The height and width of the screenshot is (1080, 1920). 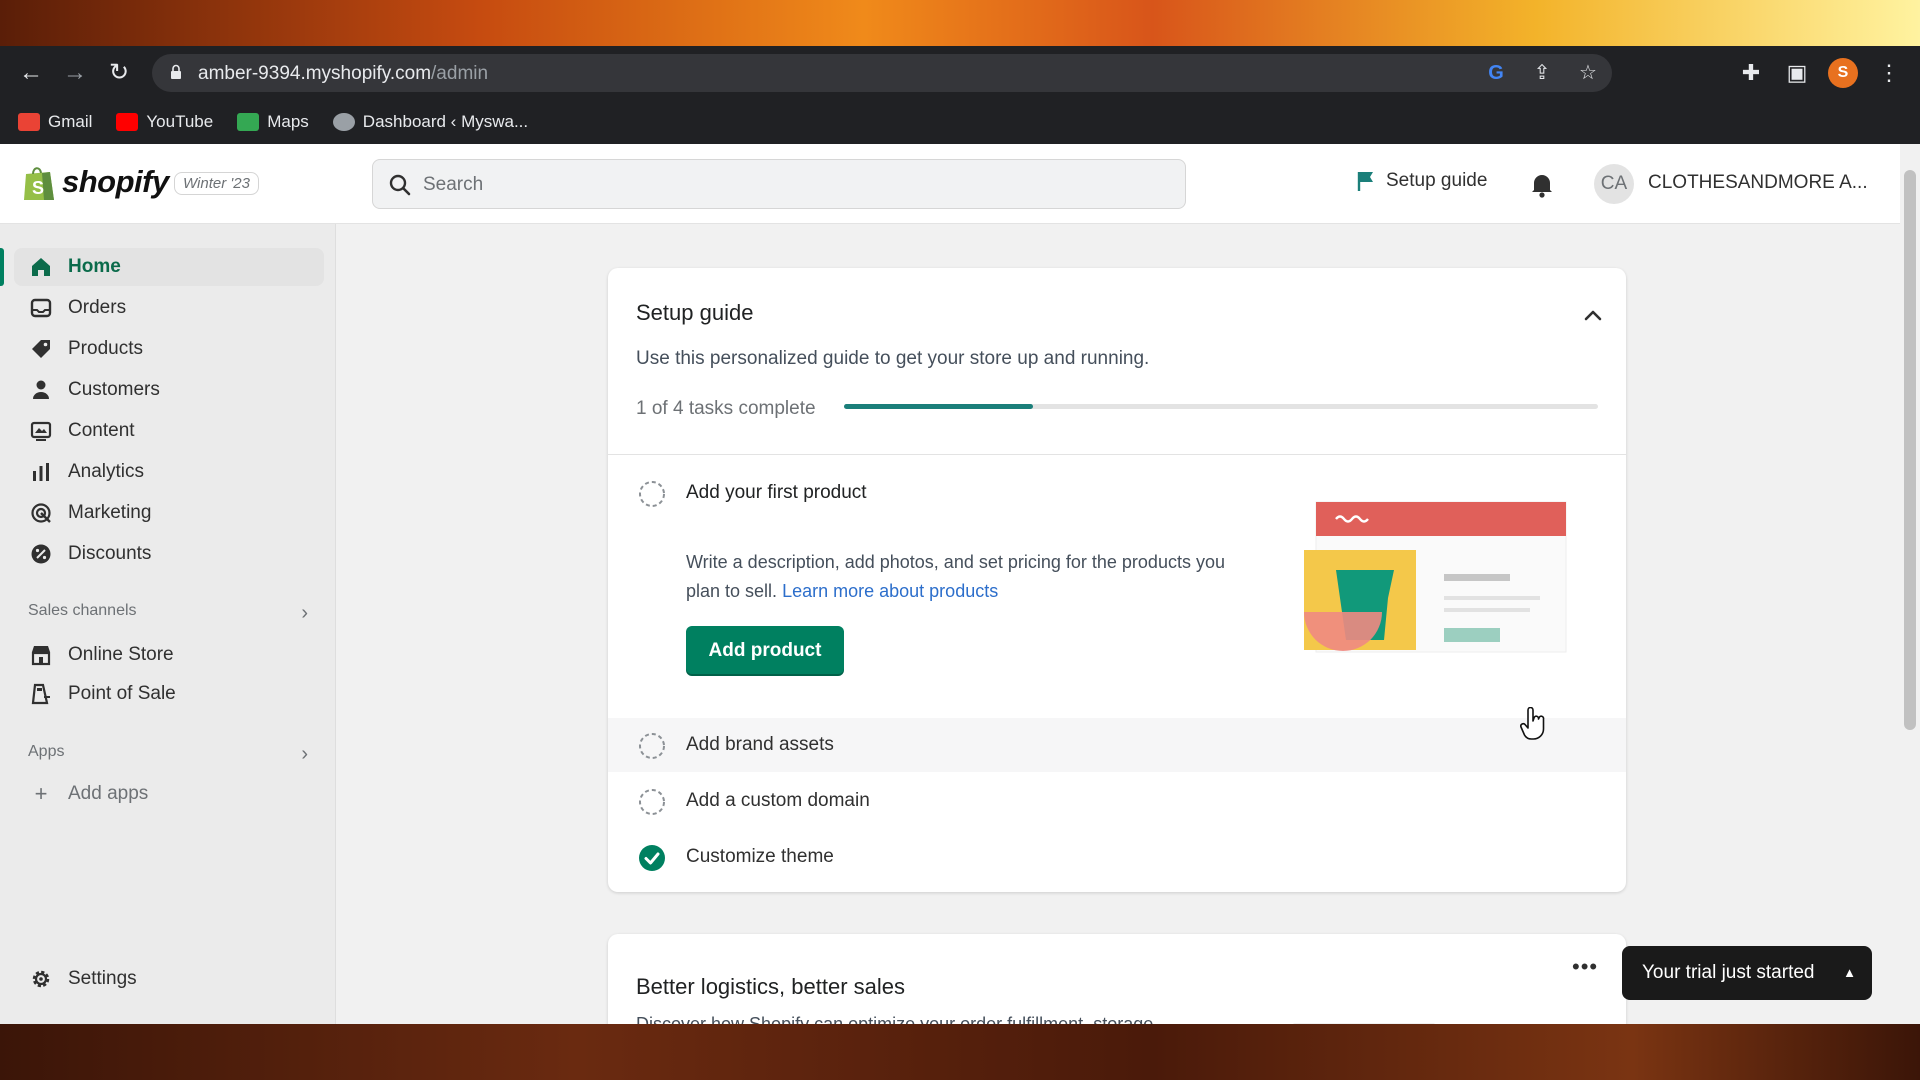 I want to click on task-label: Add a custom domain, so click(x=778, y=800).